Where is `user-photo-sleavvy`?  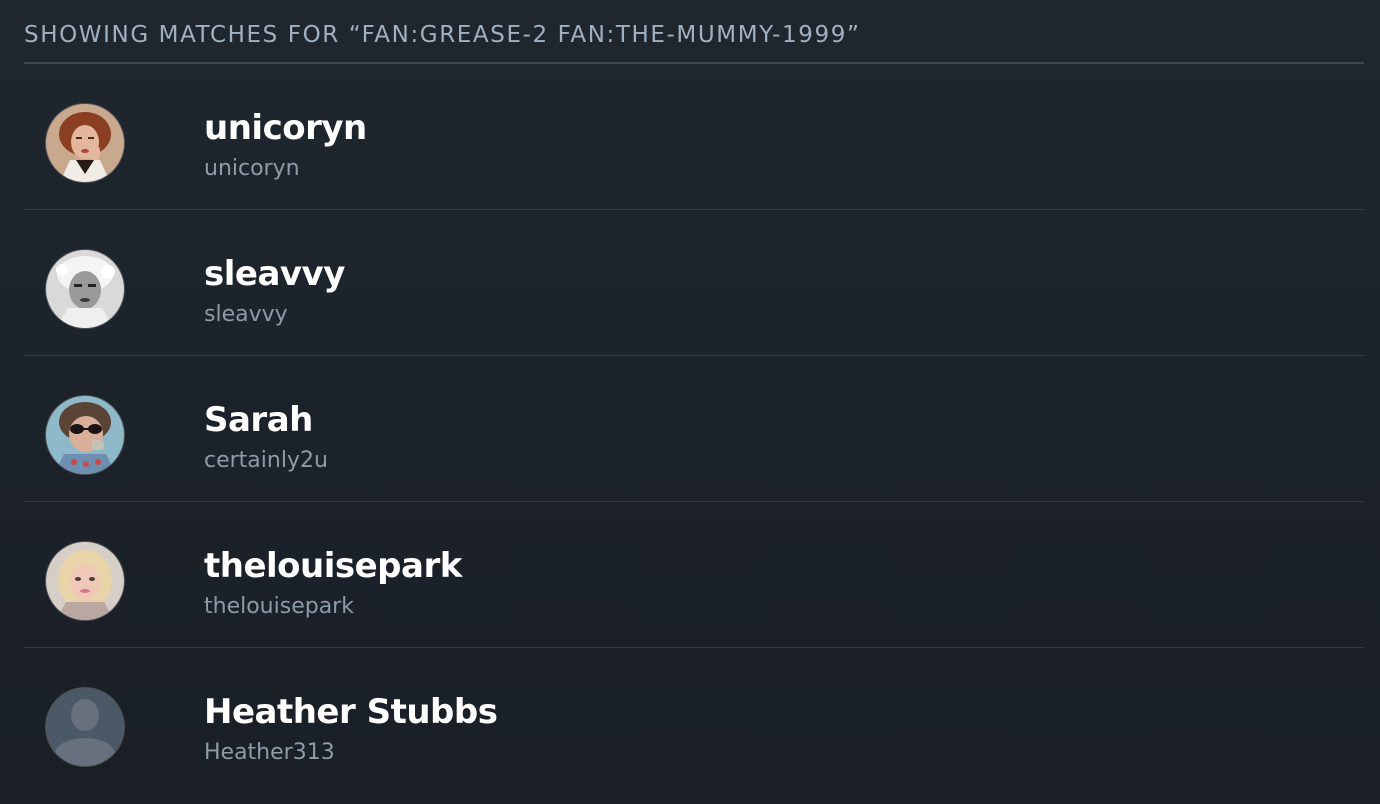
user-photo-sleavvy is located at coordinates (85, 289).